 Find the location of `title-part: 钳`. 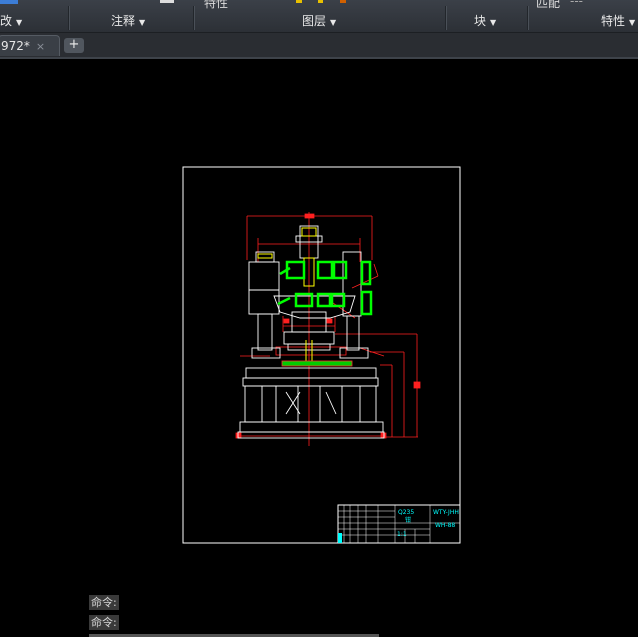

title-part: 钳 is located at coordinates (408, 520).